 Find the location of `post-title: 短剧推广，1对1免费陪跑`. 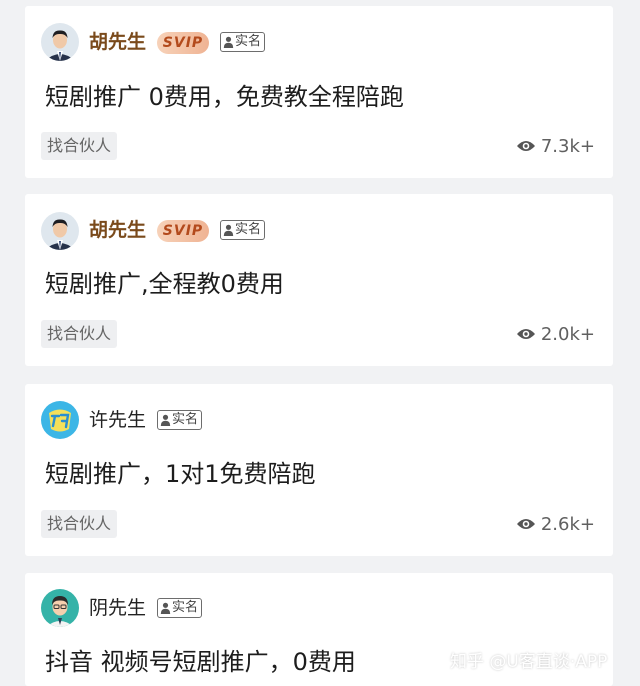

post-title: 短剧推广，1对1免费陪跑 is located at coordinates (180, 474).